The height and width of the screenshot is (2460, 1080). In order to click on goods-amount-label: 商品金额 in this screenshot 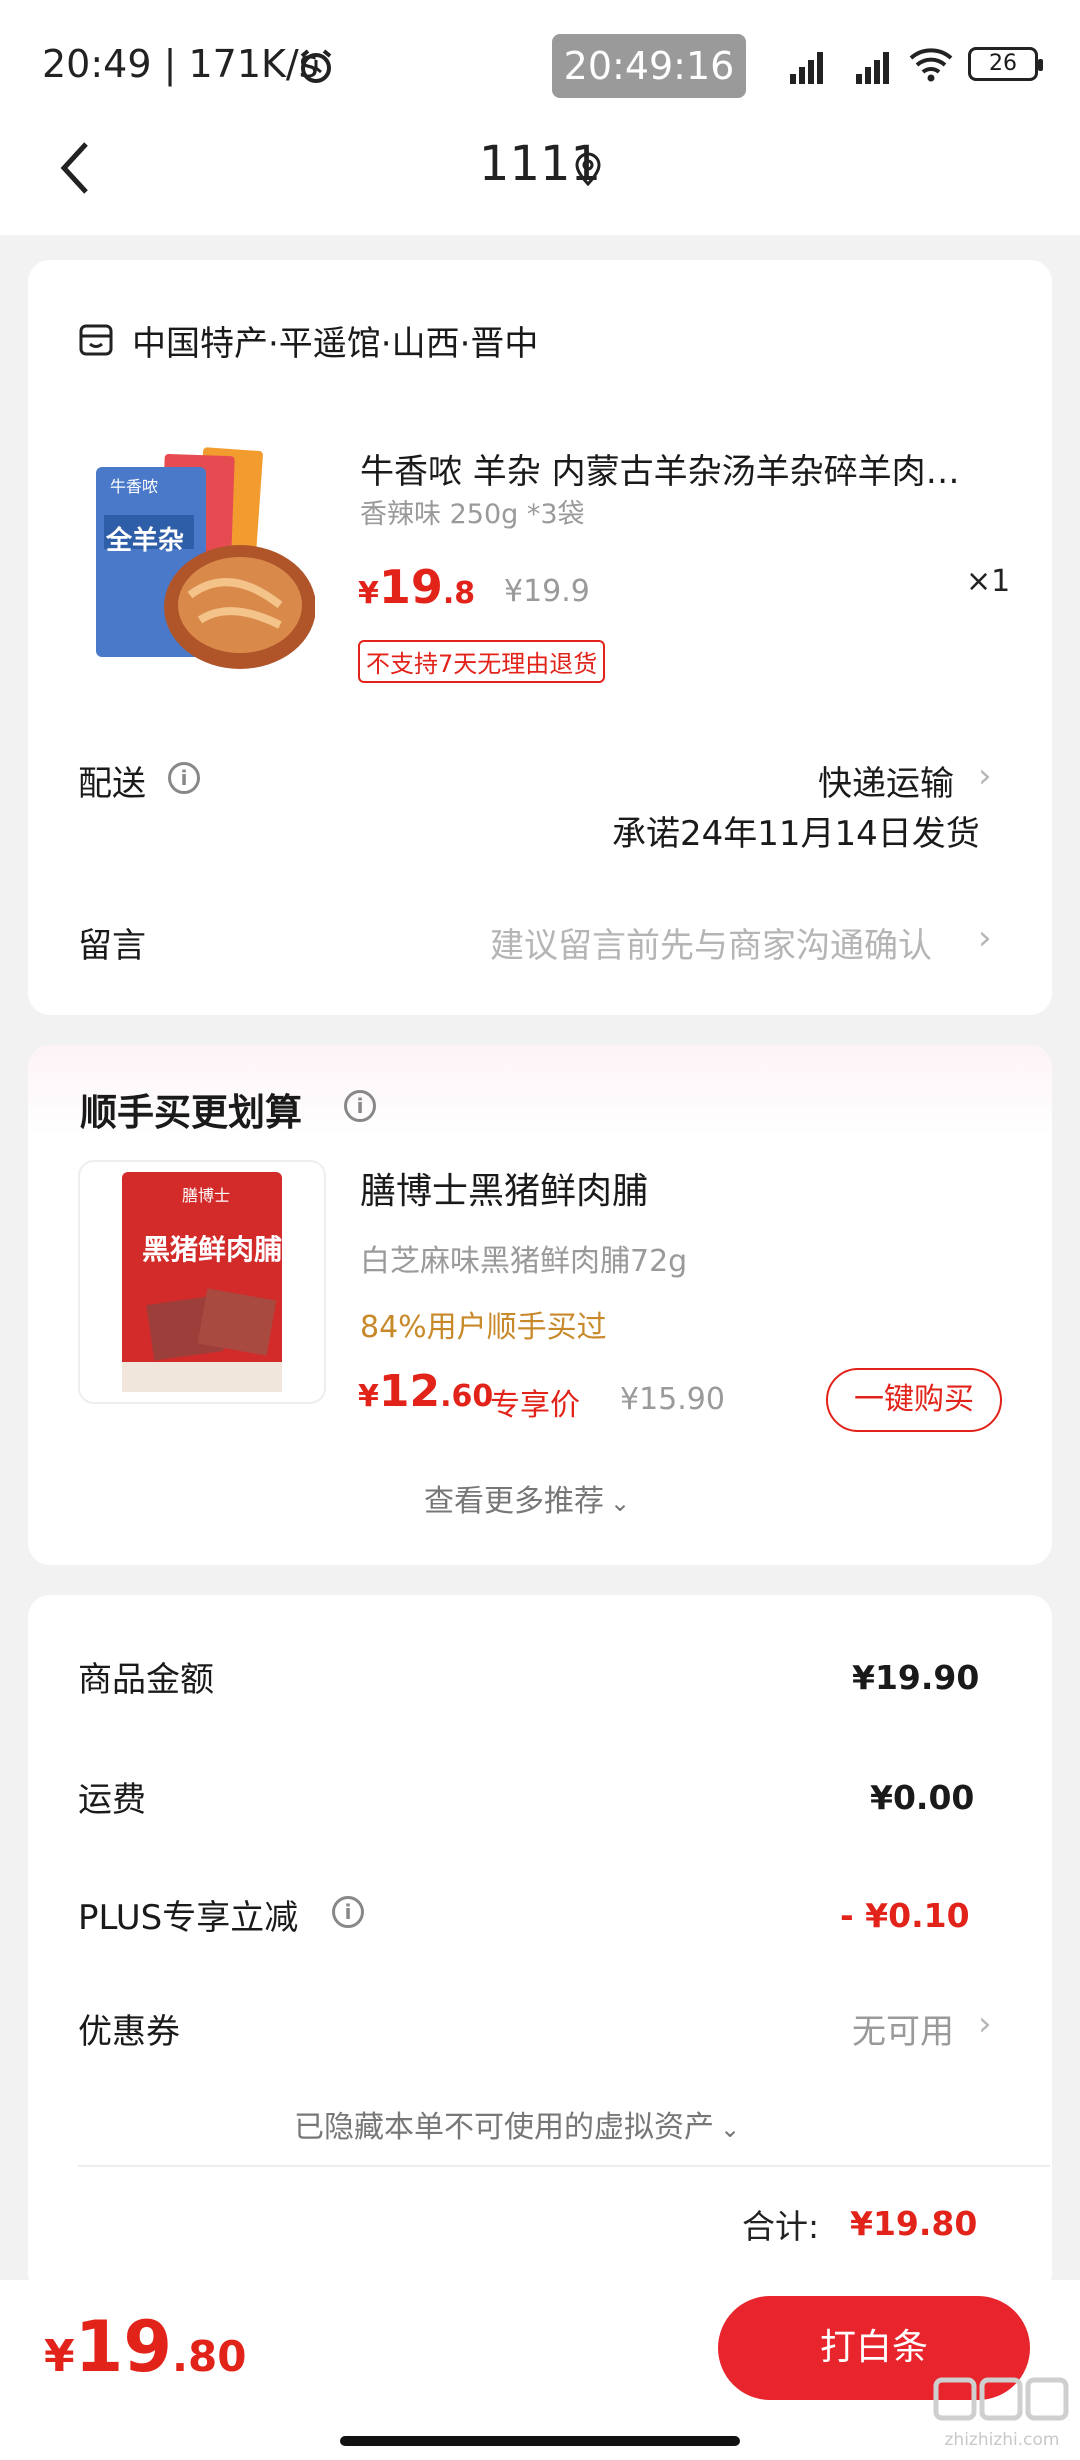, I will do `click(146, 1680)`.